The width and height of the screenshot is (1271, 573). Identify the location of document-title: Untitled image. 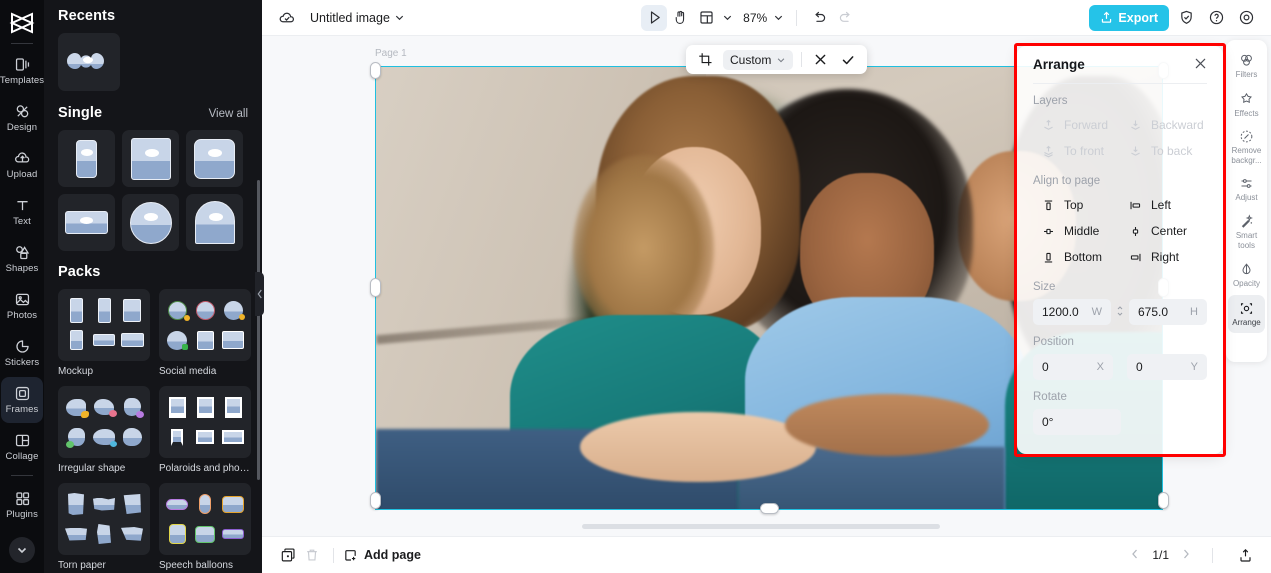
(350, 18).